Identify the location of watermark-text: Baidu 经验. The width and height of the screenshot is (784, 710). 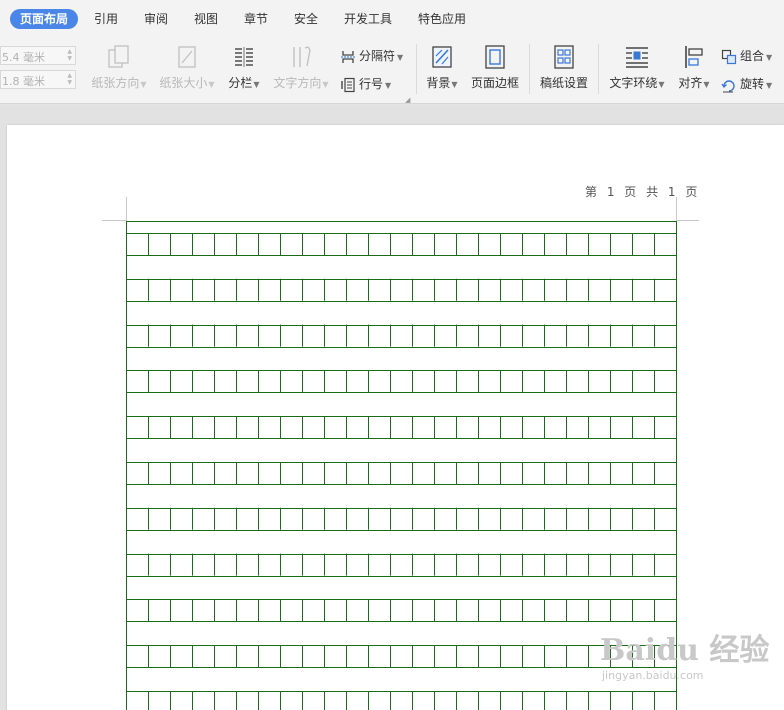
(685, 650).